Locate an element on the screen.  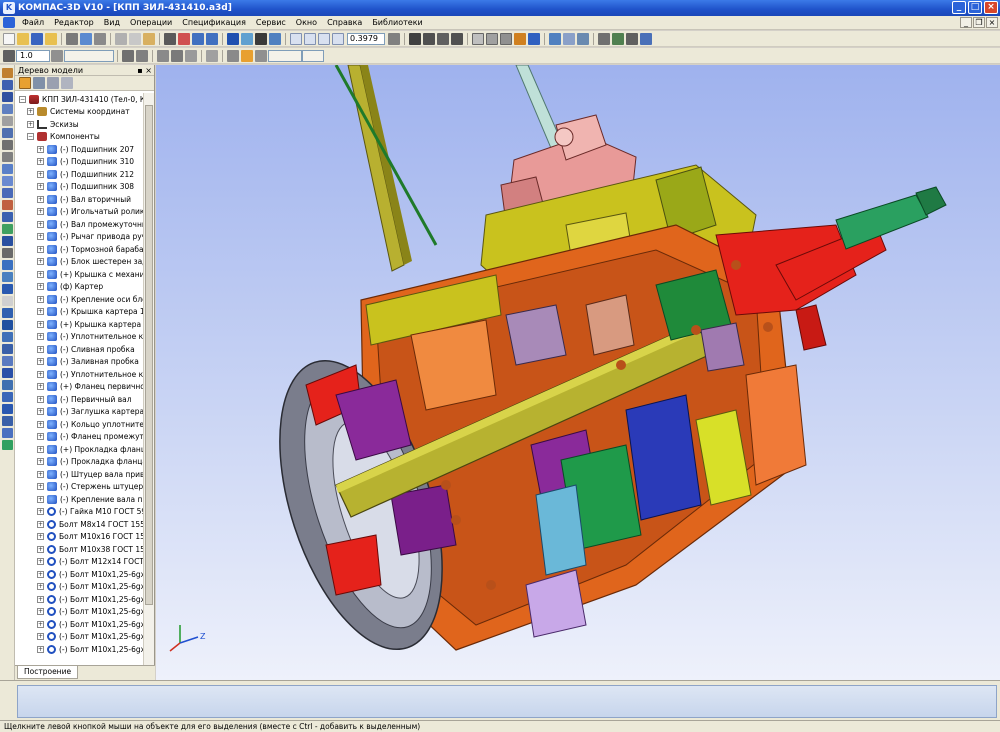
zoom-dropdown-icon is located at coordinates (394, 38).